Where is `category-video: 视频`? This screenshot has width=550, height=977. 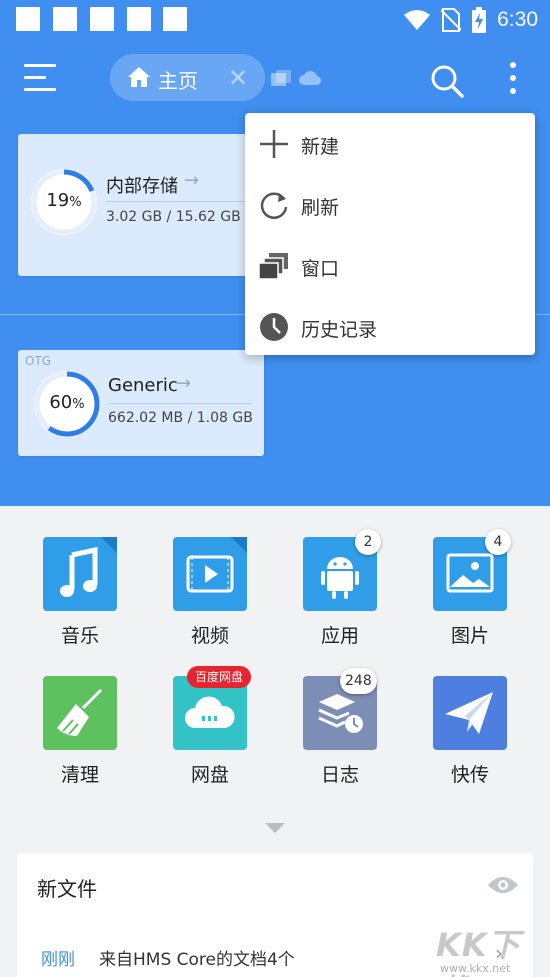
category-video: 视频 is located at coordinates (210, 597).